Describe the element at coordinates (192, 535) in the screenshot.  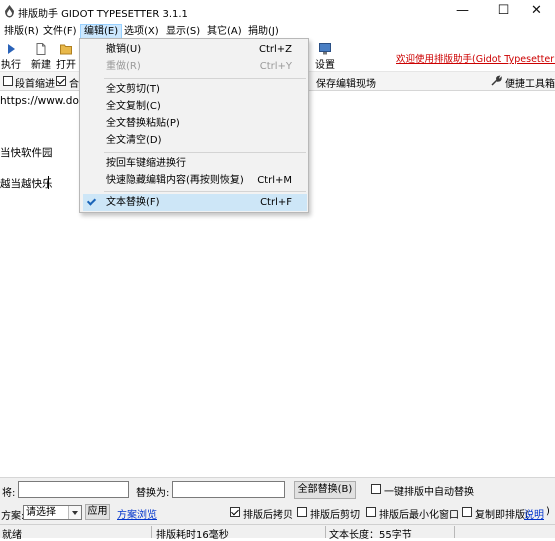
I see `status-elapsed: 排版耗时16毫秒` at that location.